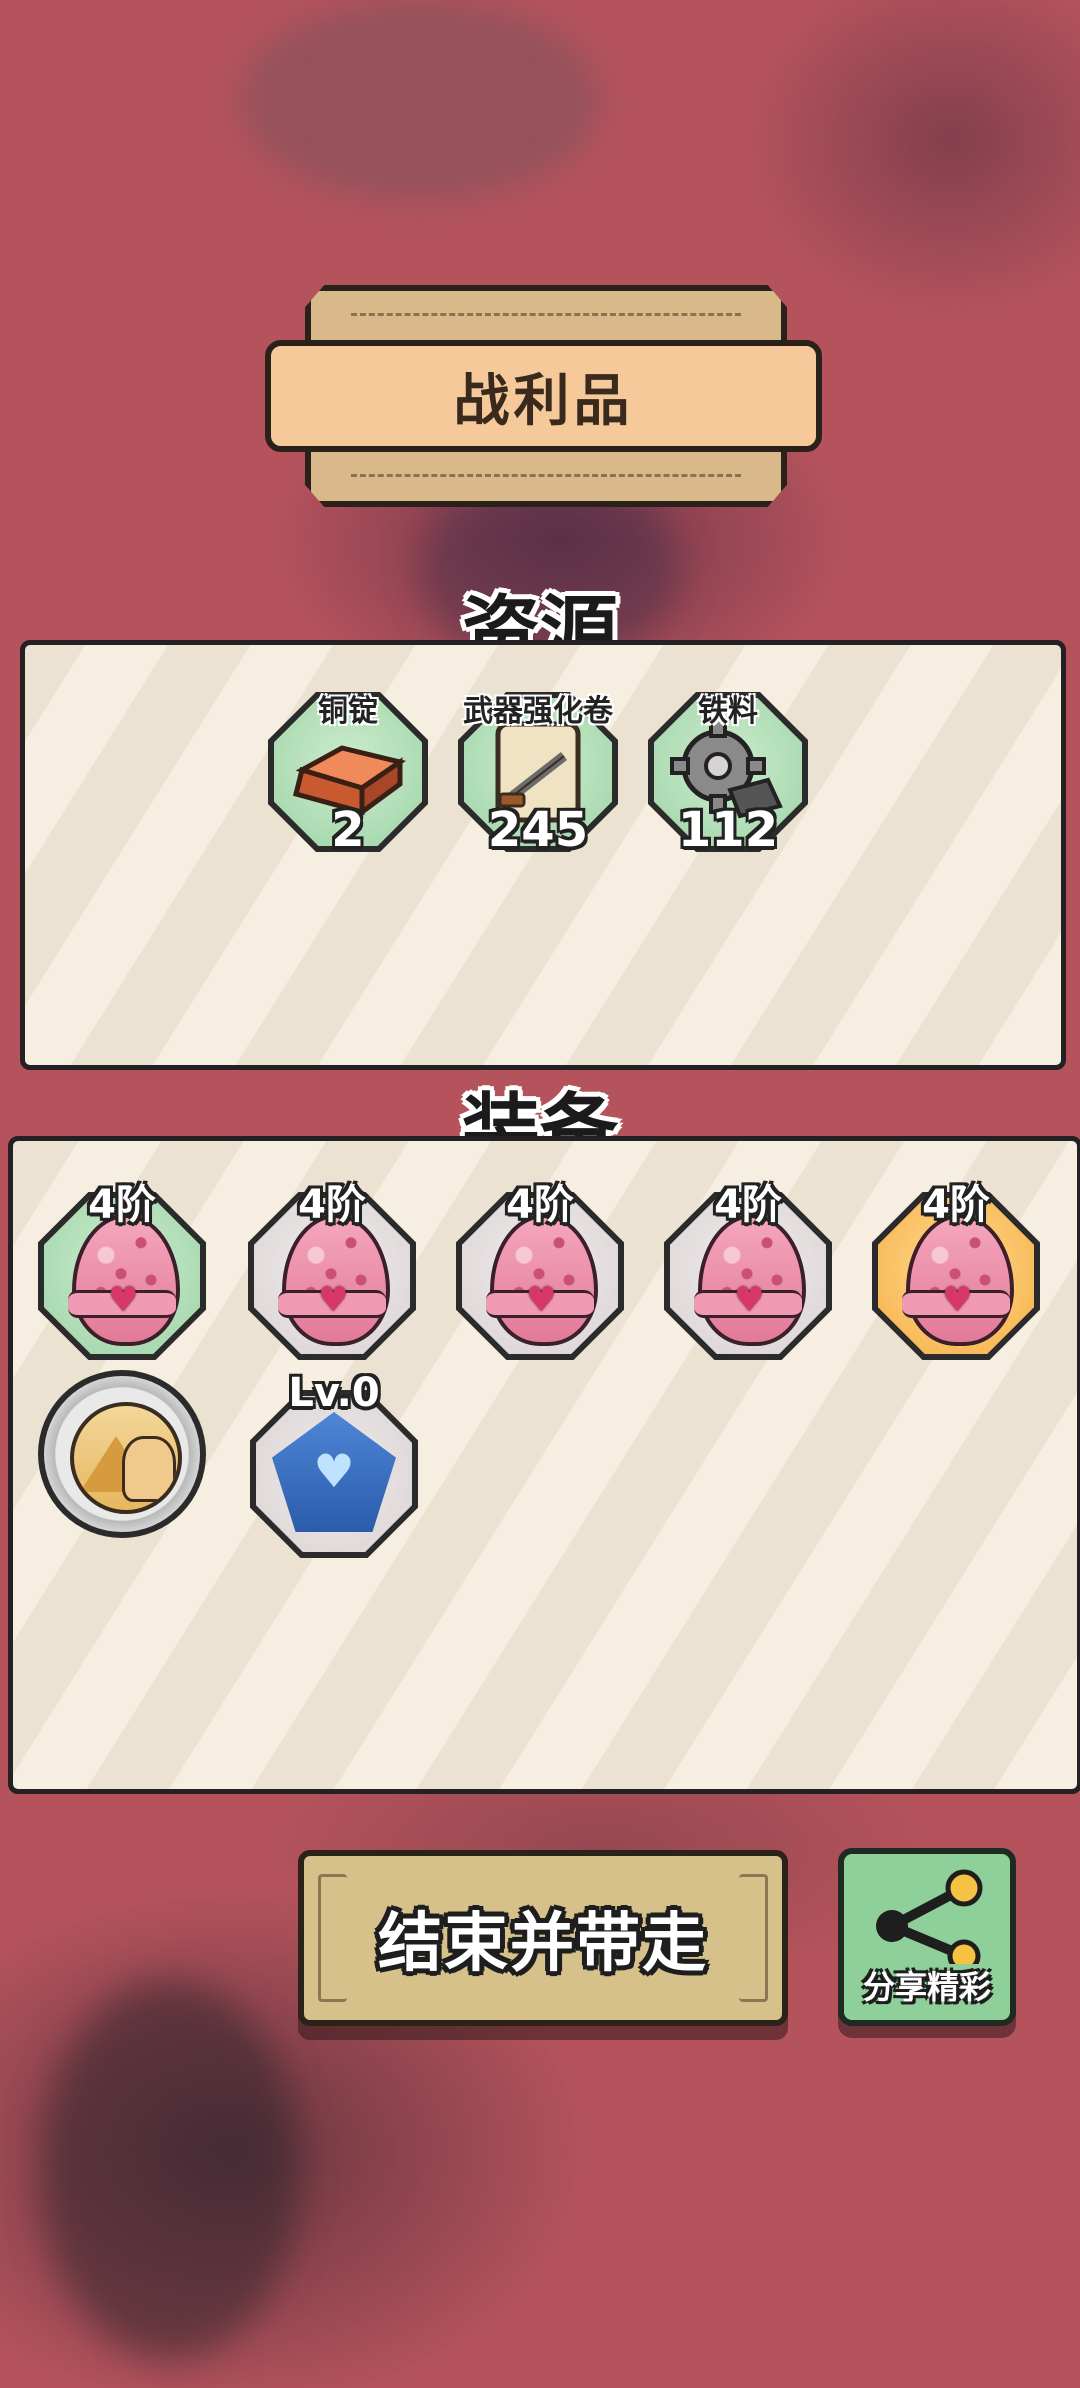  What do you see at coordinates (543, 1944) in the screenshot?
I see `end-button-label: 结束并带走` at bounding box center [543, 1944].